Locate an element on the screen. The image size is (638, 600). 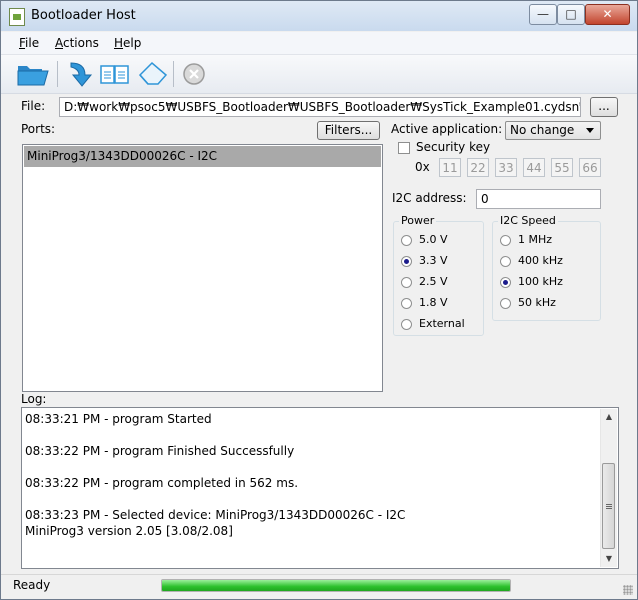
power-option-label: 3.3 V is located at coordinates (433, 260).